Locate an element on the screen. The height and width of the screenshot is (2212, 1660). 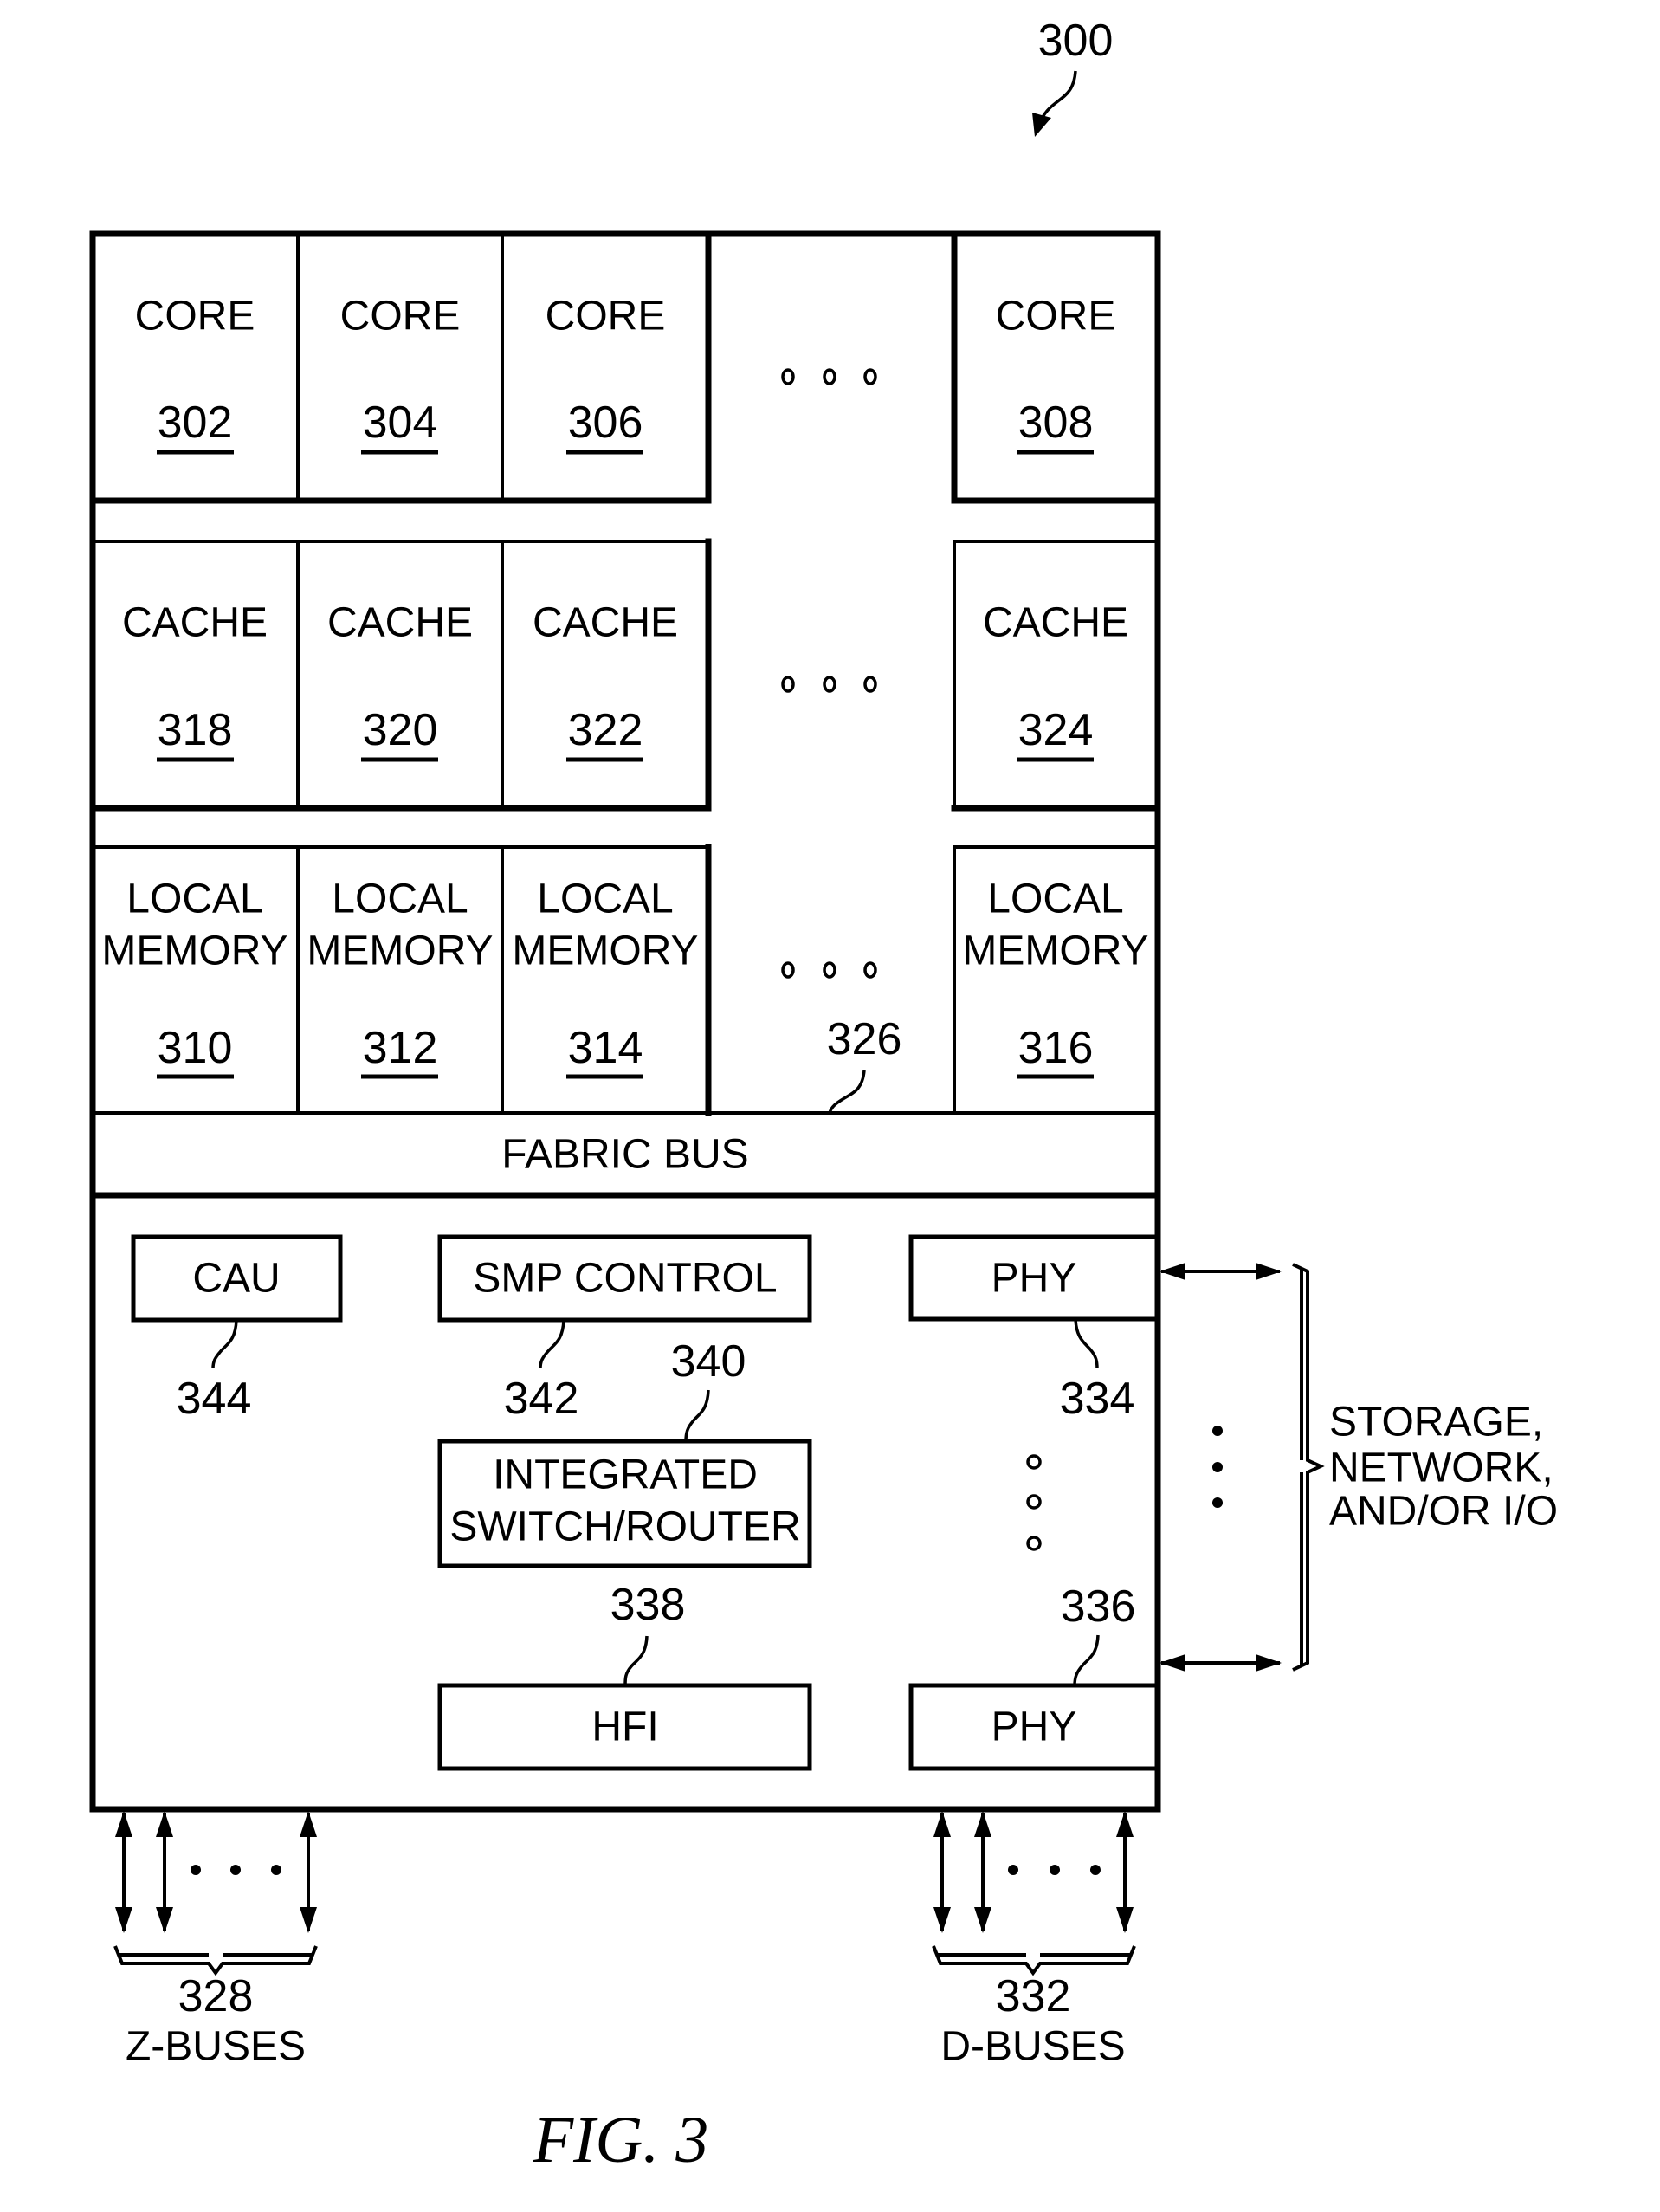
smp-control-leader is located at coordinates (552, 1344).